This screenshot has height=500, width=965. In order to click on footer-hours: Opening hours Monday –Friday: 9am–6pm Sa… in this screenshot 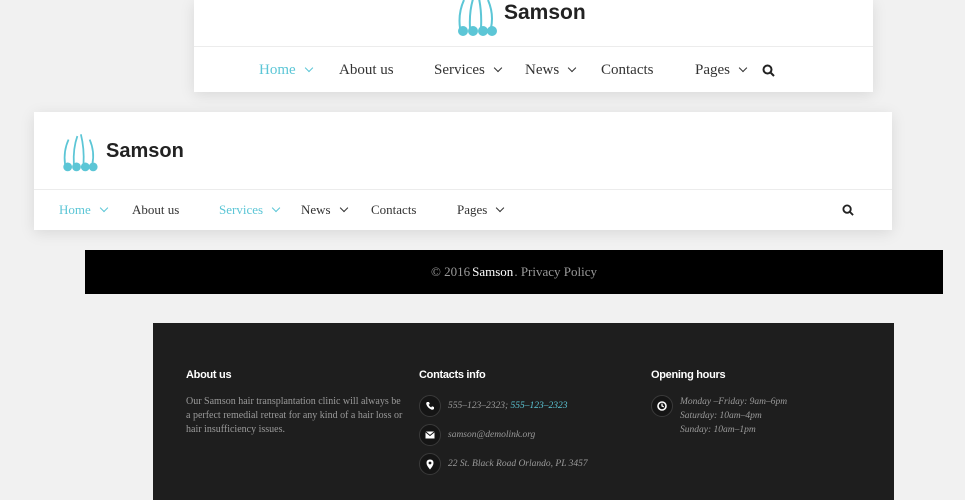, I will do `click(719, 406)`.